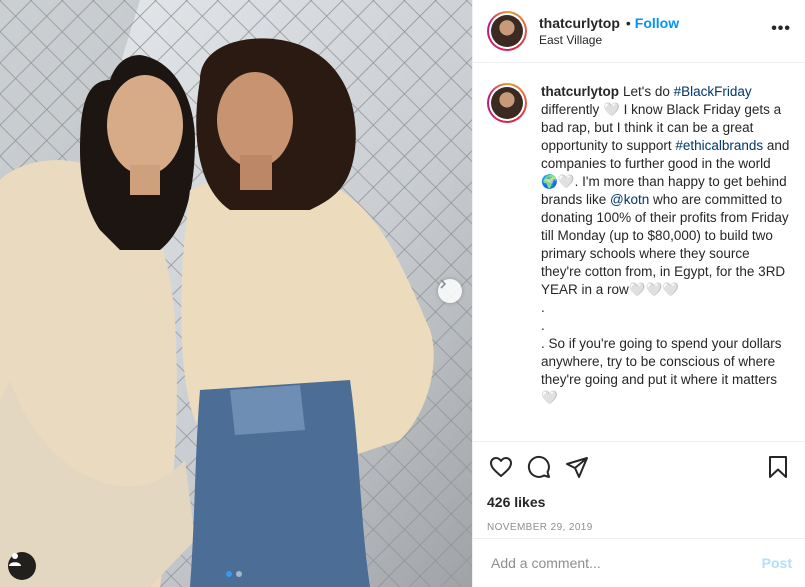  Describe the element at coordinates (507, 31) in the screenshot. I see `avatar` at that location.